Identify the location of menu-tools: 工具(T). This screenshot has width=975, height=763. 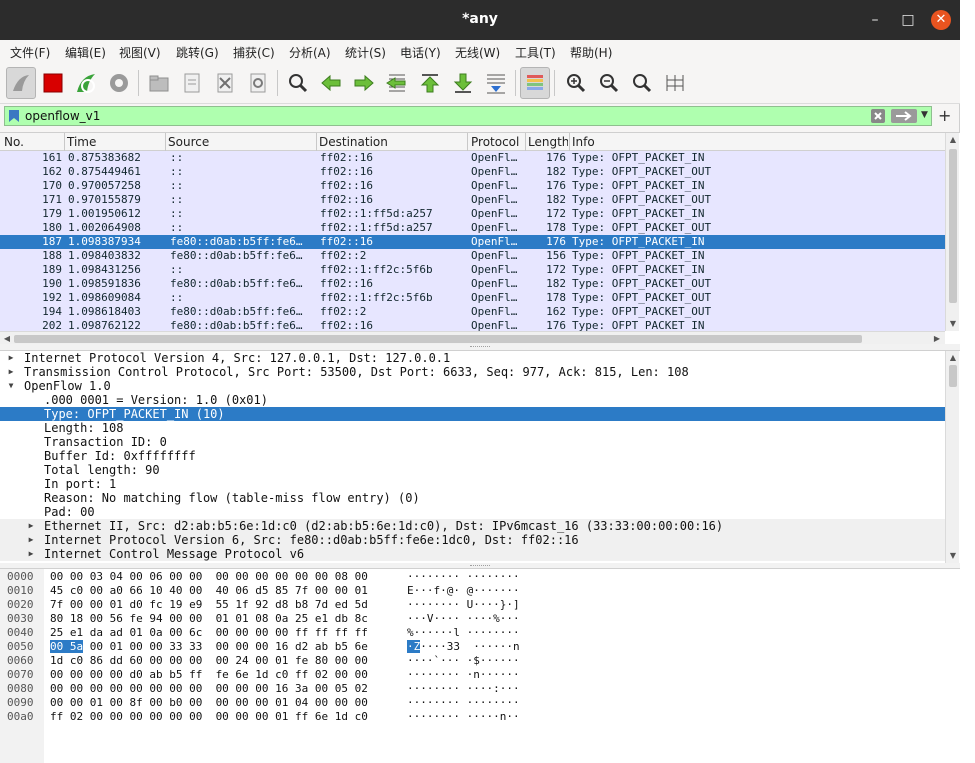
(535, 52).